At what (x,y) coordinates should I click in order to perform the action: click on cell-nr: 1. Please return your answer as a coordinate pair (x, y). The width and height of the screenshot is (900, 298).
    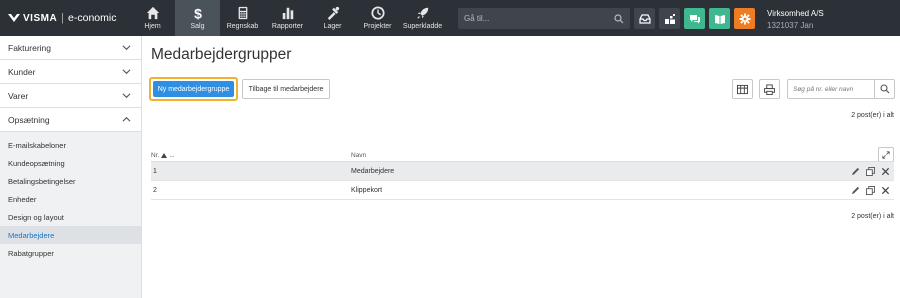
    Looking at the image, I should click on (155, 171).